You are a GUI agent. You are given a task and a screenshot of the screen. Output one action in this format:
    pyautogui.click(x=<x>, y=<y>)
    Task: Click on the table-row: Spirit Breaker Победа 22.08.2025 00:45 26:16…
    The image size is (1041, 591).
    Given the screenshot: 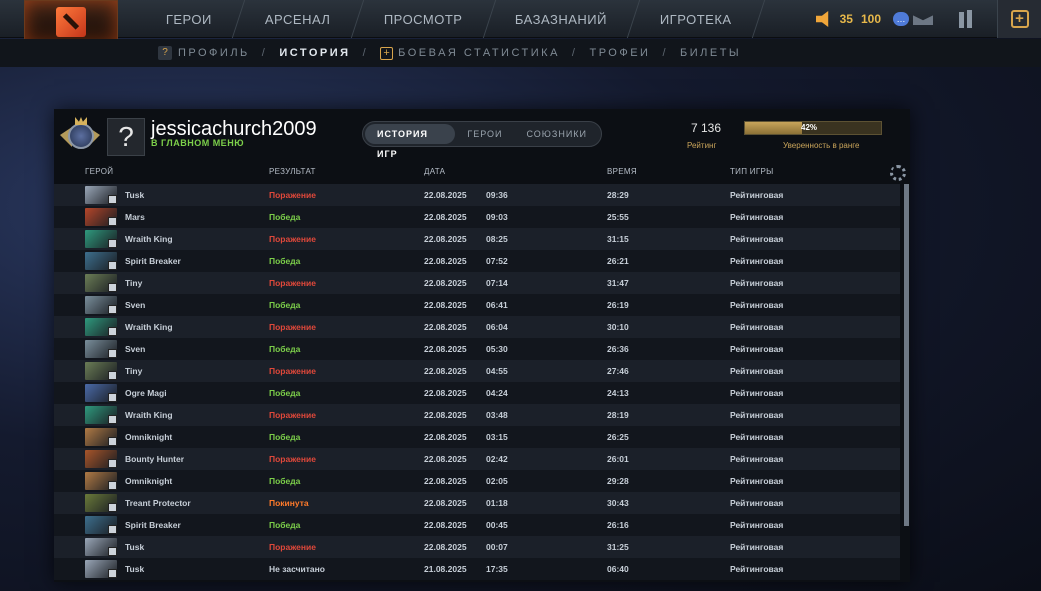 What is the action you would take?
    pyautogui.click(x=477, y=525)
    